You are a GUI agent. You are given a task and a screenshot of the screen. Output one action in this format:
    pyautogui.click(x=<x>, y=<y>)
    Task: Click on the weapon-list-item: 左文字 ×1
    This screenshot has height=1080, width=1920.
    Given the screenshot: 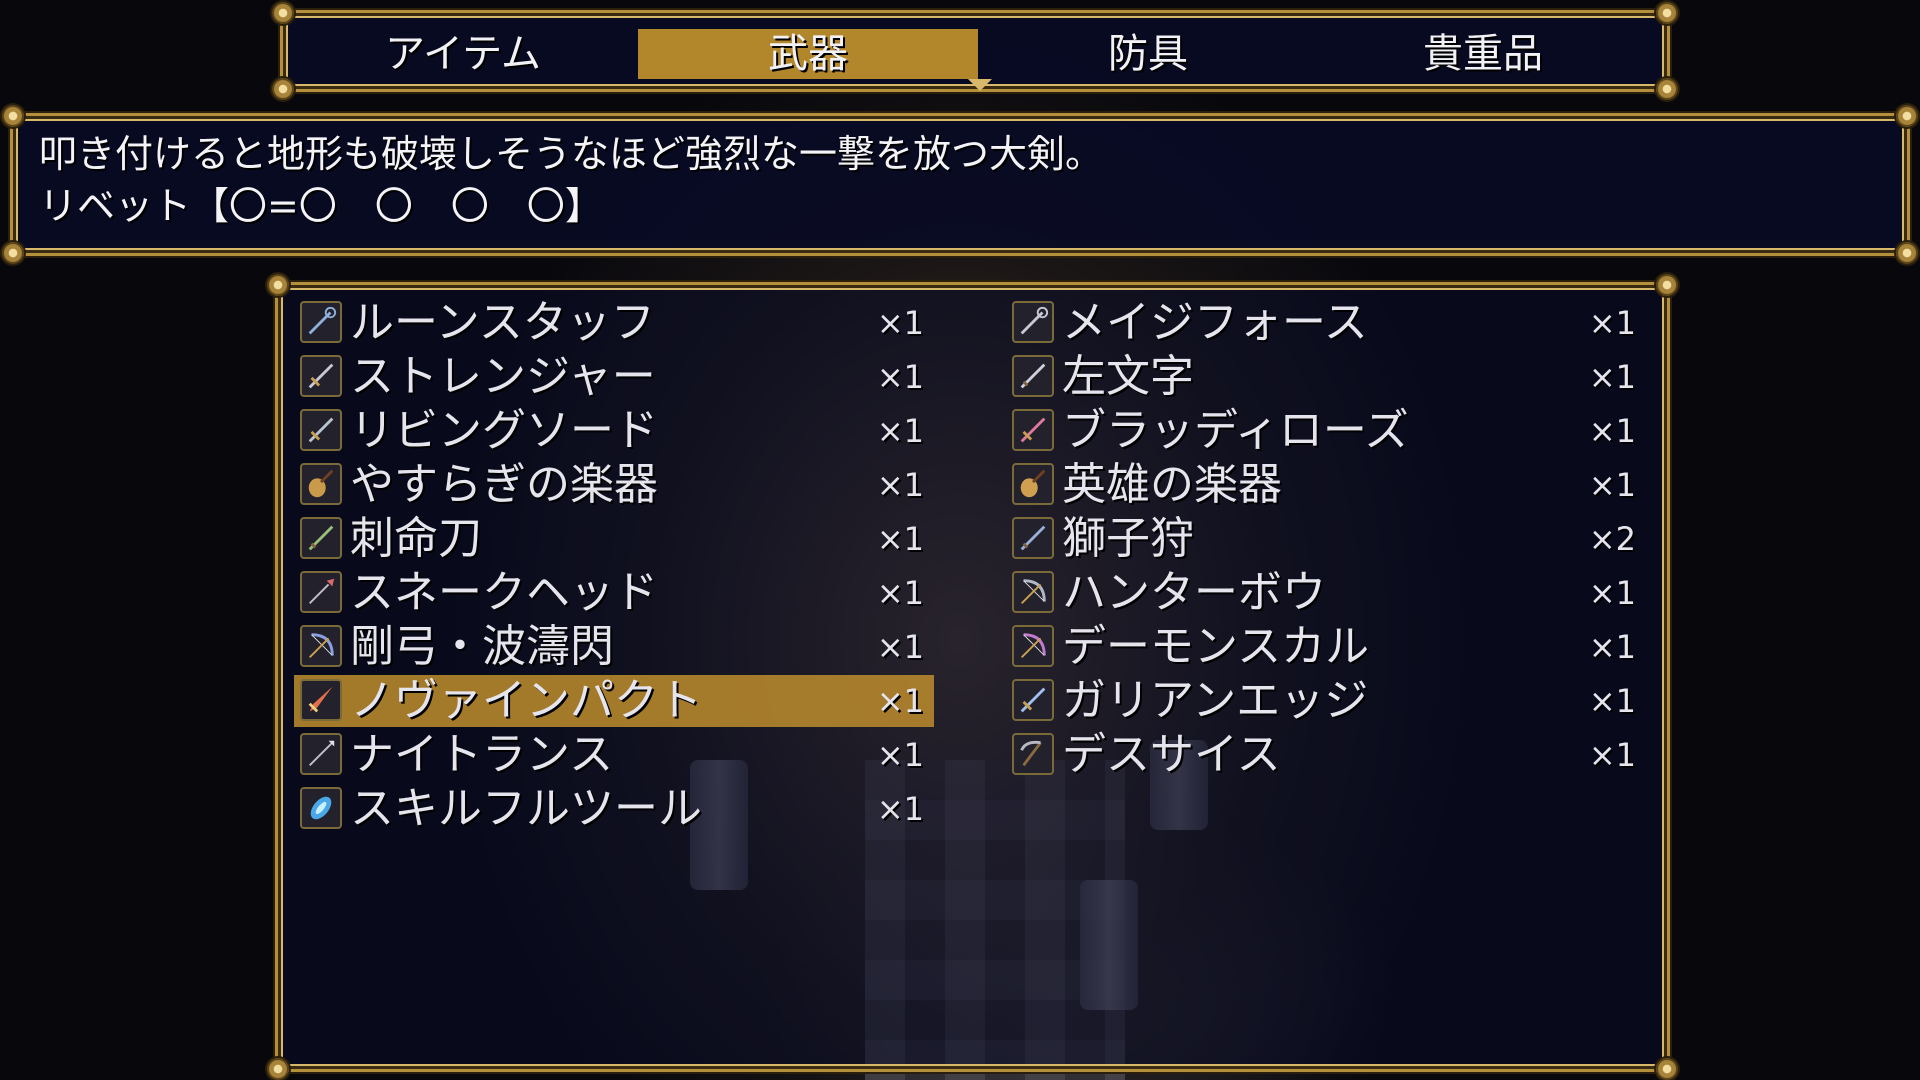 What is the action you would take?
    pyautogui.click(x=1326, y=377)
    